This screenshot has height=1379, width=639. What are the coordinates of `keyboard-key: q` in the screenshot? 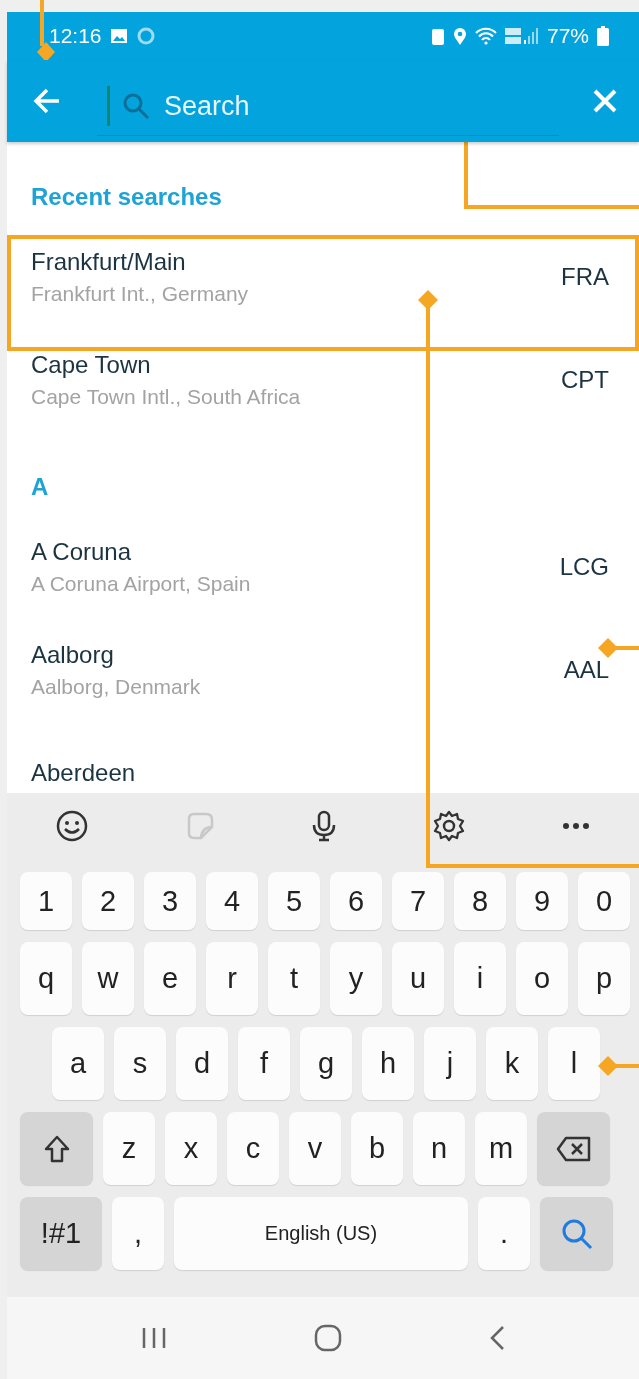 It's located at (46, 979).